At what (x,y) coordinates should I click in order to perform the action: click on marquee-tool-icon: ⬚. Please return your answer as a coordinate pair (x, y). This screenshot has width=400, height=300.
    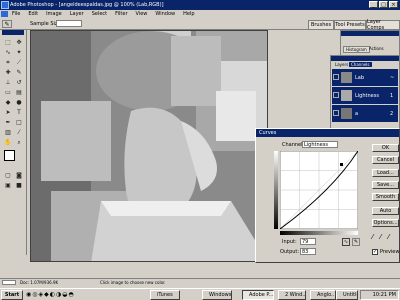
    Looking at the image, I should click on (8, 42).